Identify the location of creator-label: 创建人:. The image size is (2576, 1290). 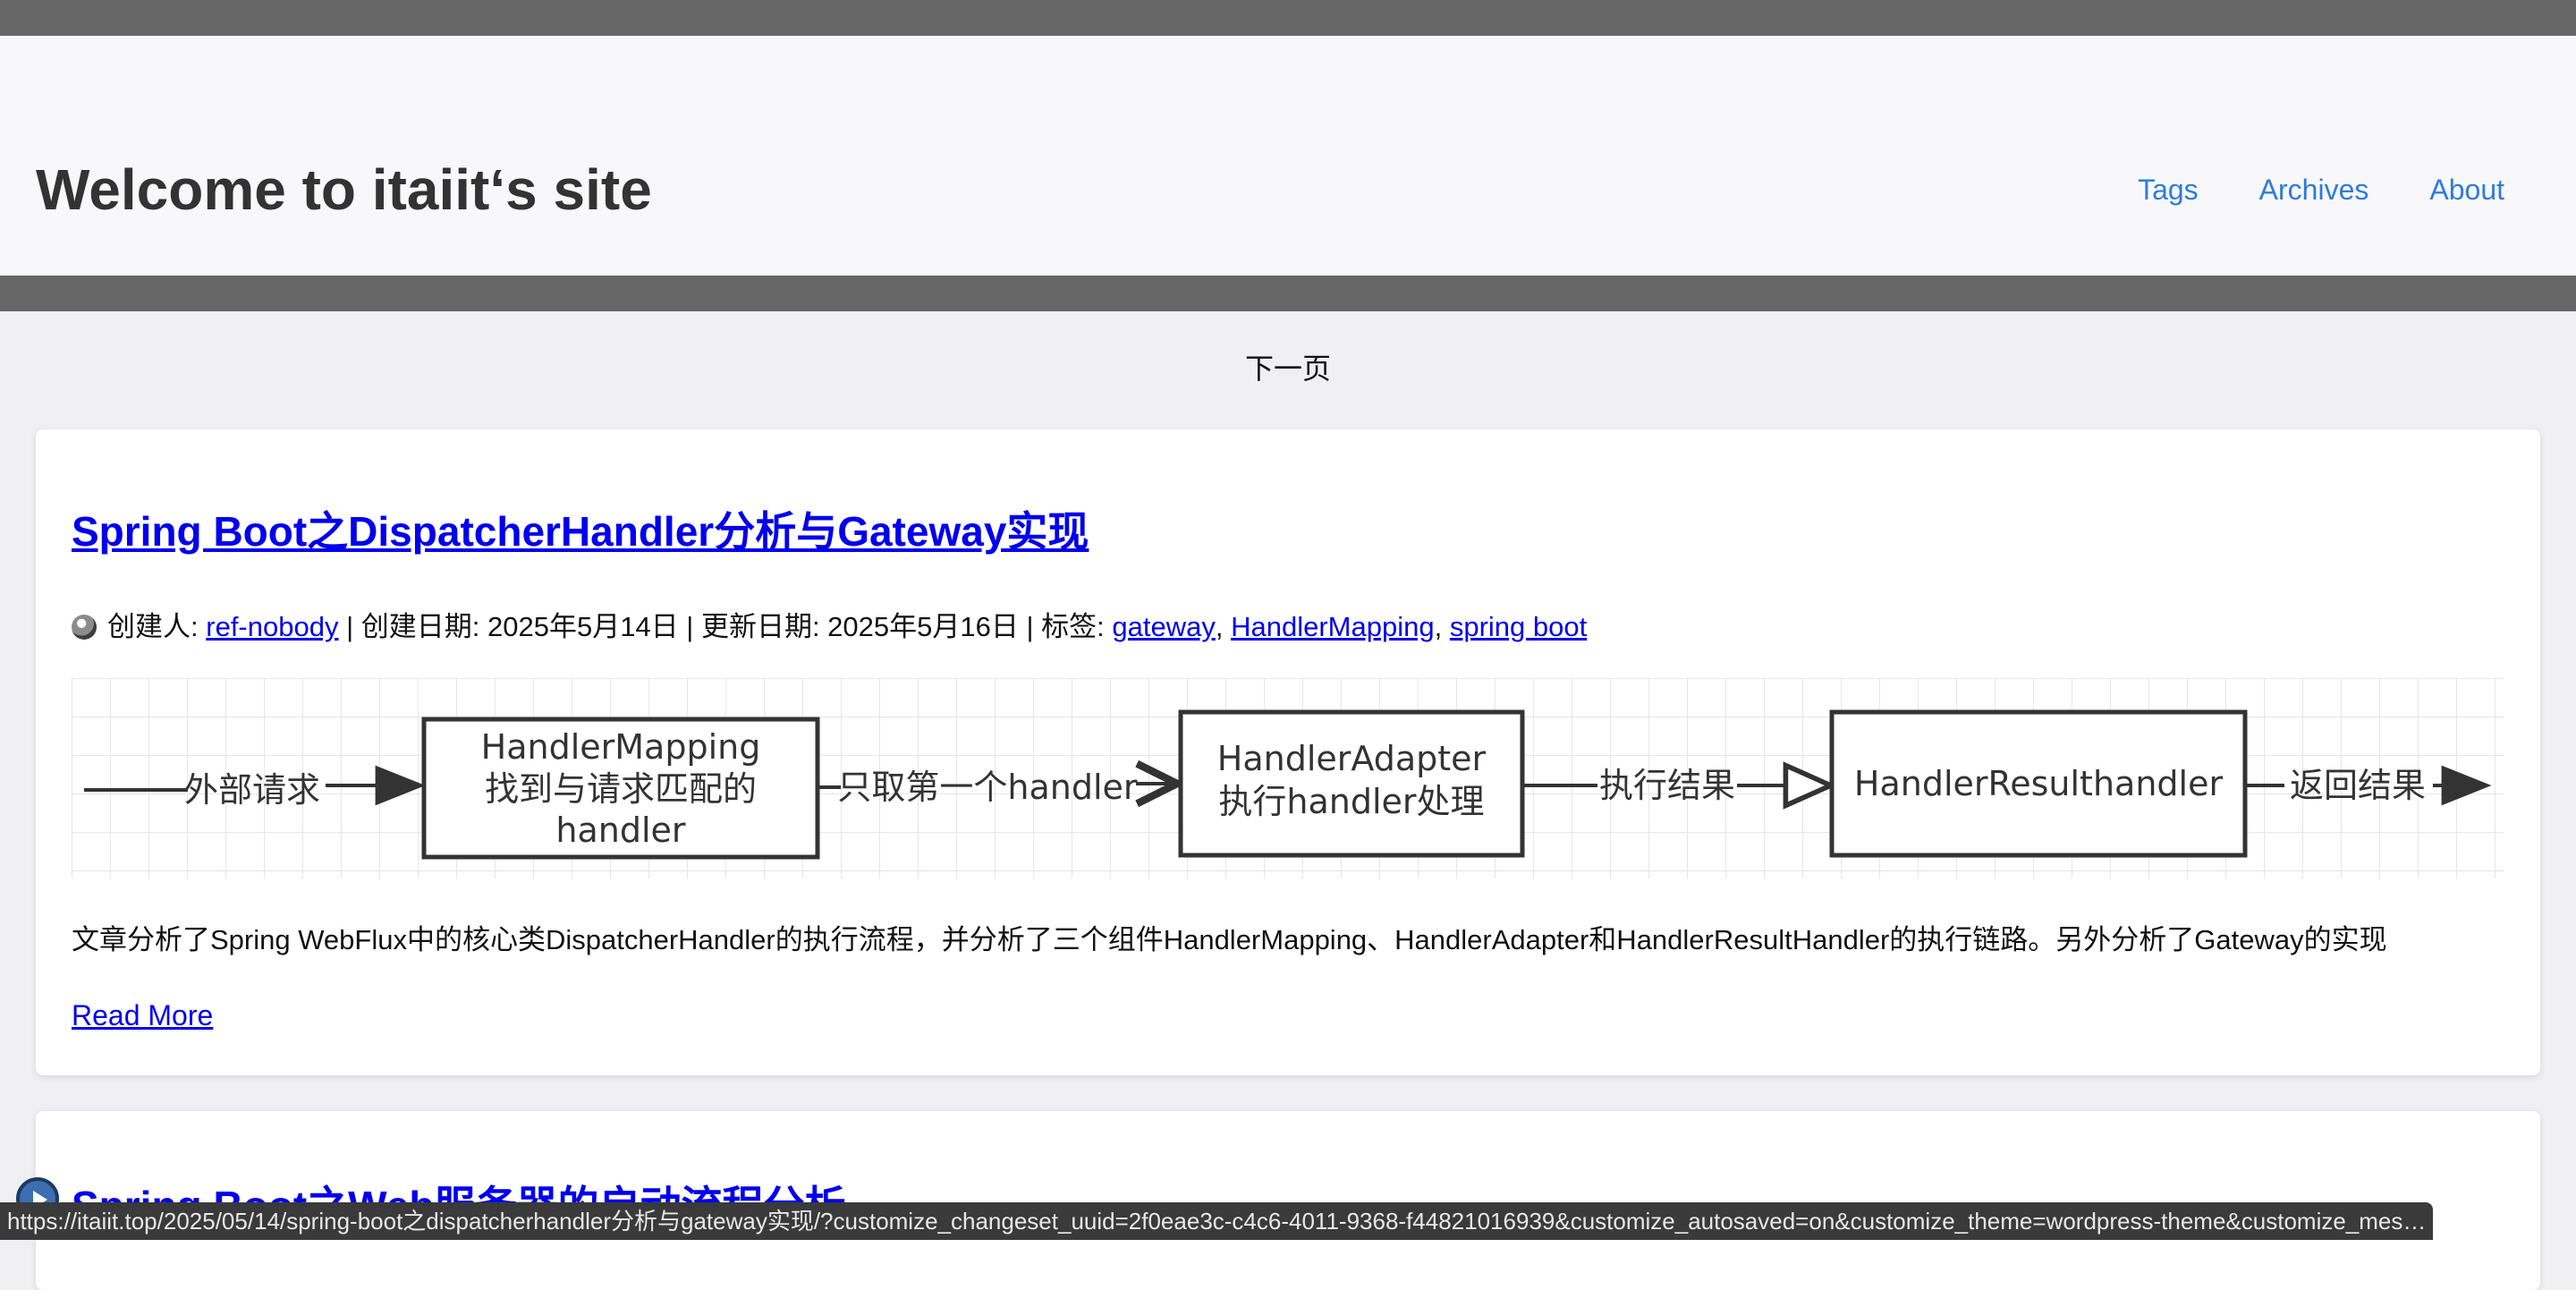
(153, 626).